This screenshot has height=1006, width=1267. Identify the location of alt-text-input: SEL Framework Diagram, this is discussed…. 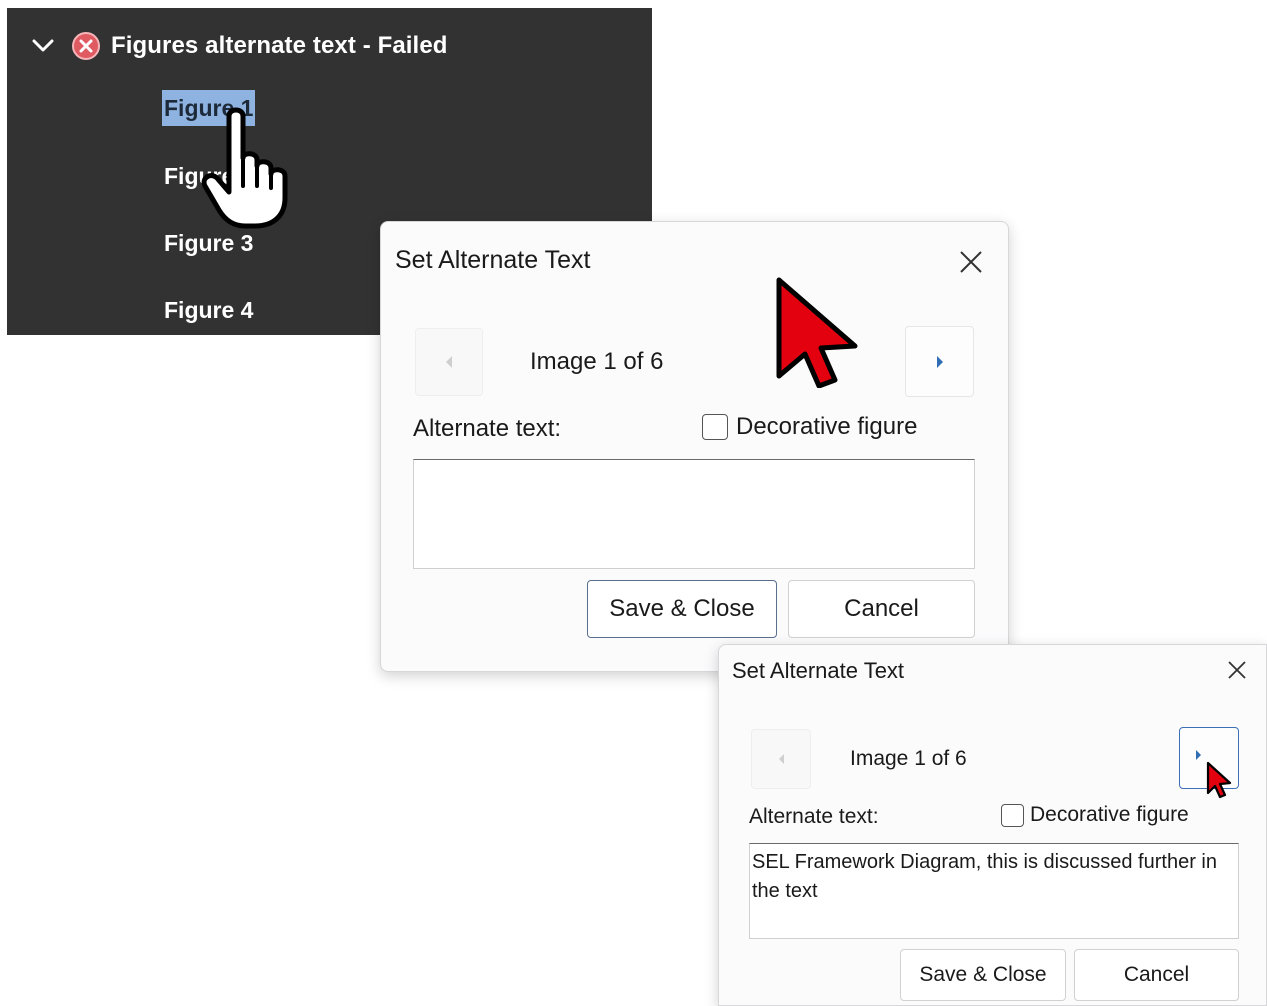
(994, 891).